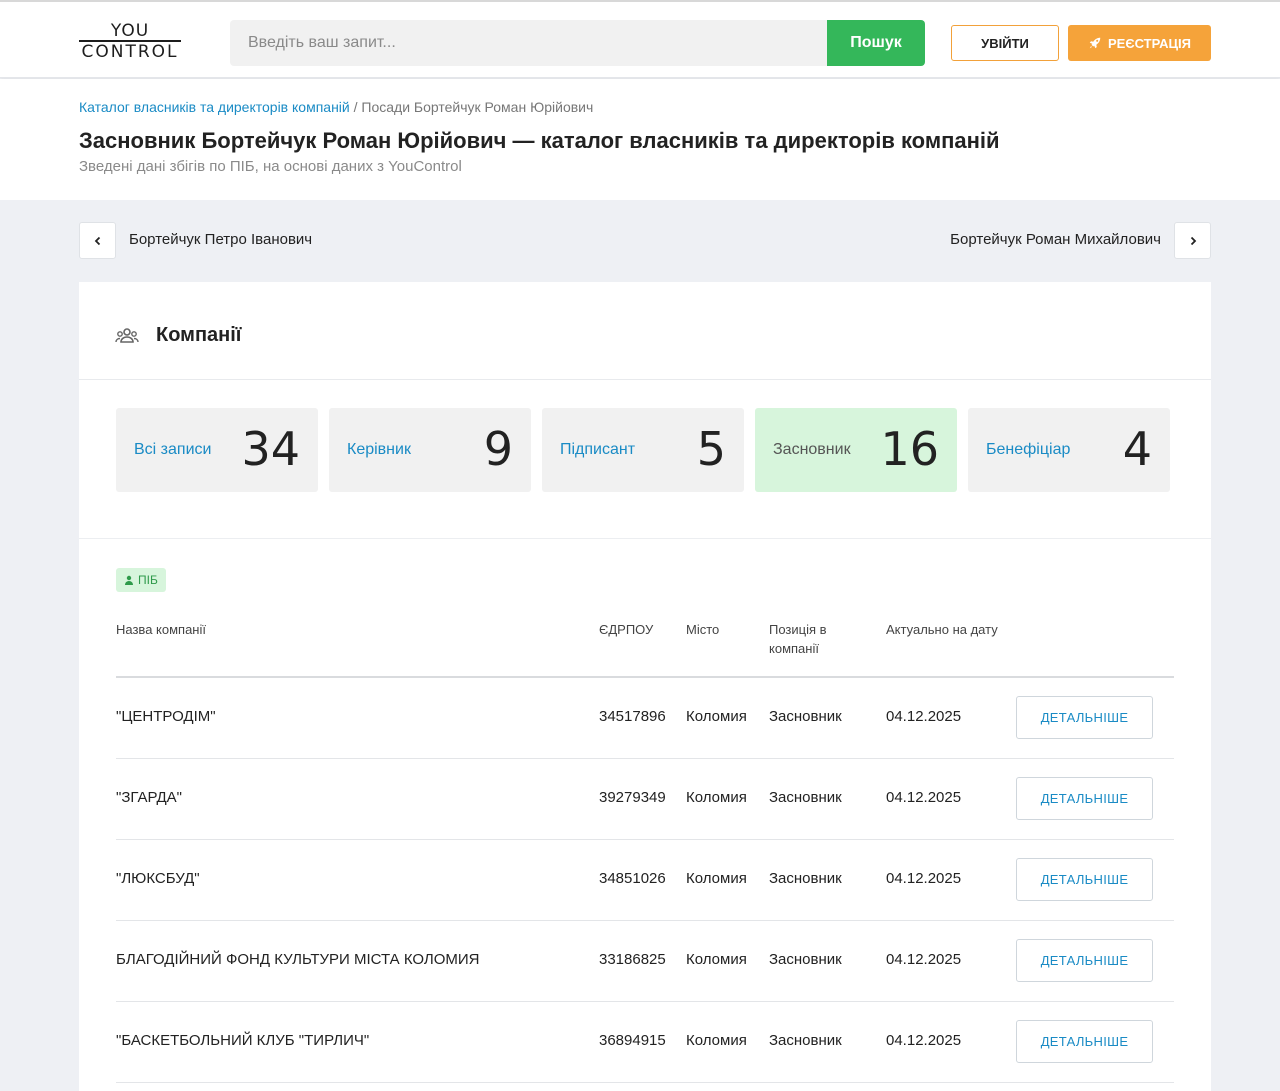 The image size is (1280, 1091). What do you see at coordinates (220, 239) in the screenshot?
I see `prev-person-link: Бортейчук Петро Іванович` at bounding box center [220, 239].